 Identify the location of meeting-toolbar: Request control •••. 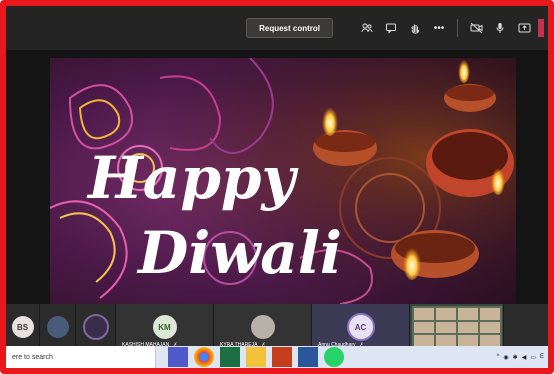
(277, 28).